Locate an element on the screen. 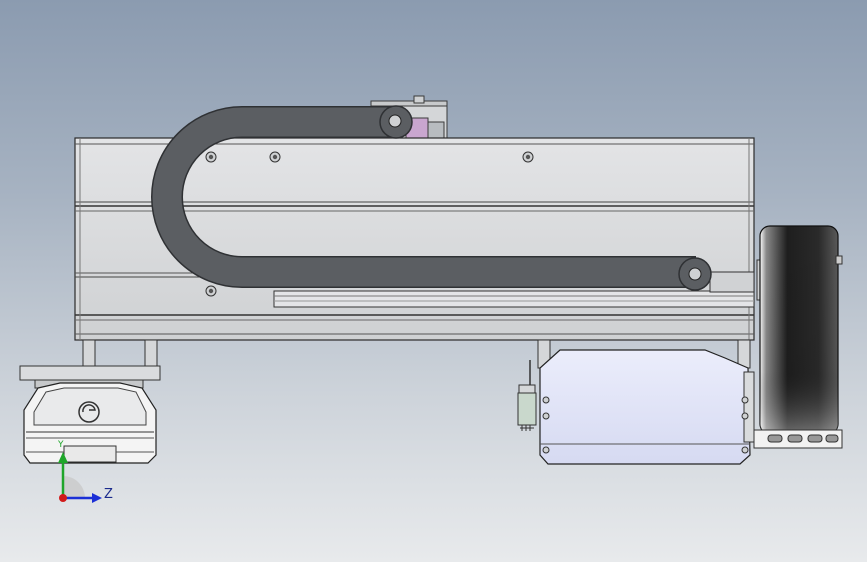 Image resolution: width=867 pixels, height=562 pixels. drive-wheel is located at coordinates (799, 330).